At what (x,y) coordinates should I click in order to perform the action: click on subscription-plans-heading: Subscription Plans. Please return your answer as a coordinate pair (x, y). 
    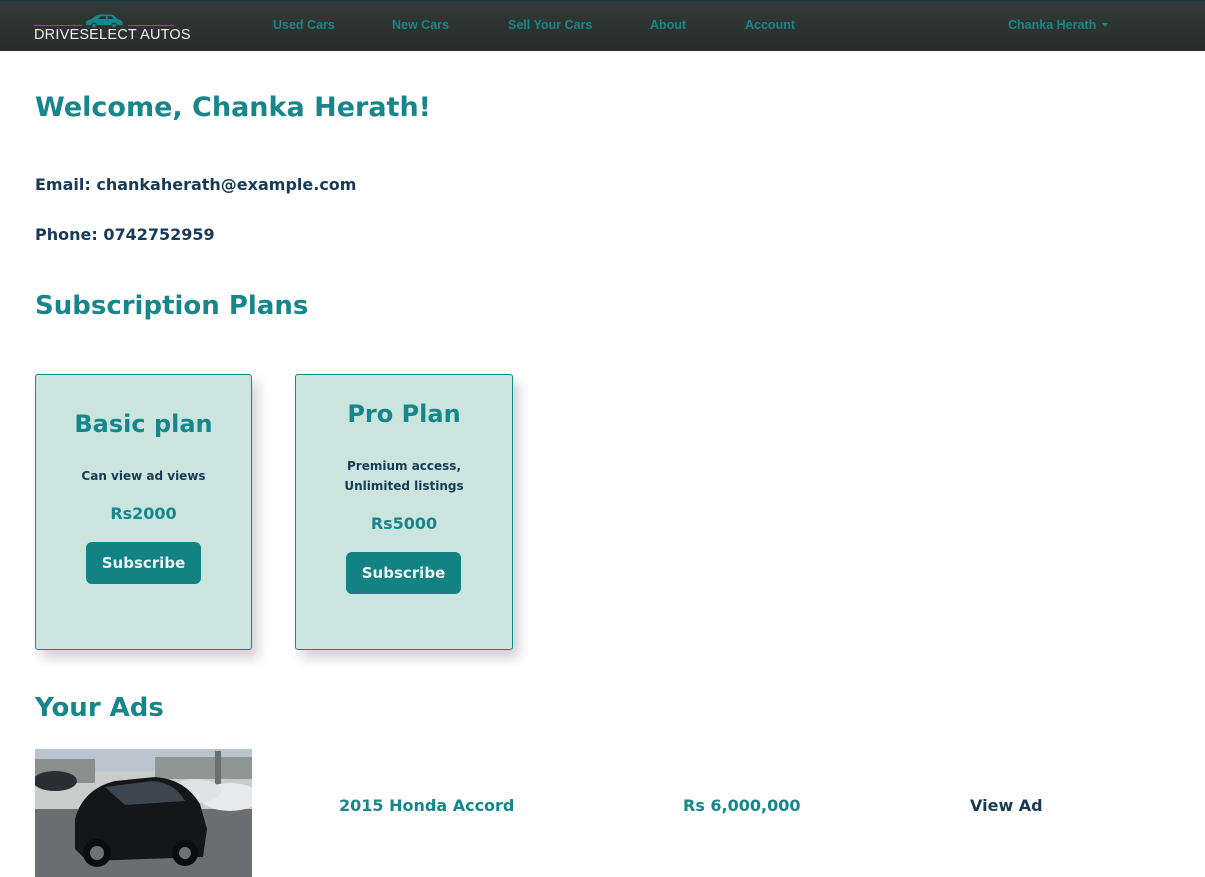
    Looking at the image, I should click on (172, 306).